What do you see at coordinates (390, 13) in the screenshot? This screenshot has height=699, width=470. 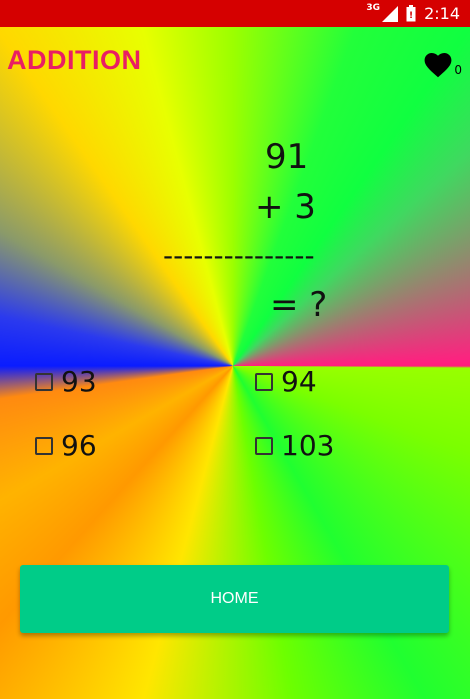 I see `signal-icon` at bounding box center [390, 13].